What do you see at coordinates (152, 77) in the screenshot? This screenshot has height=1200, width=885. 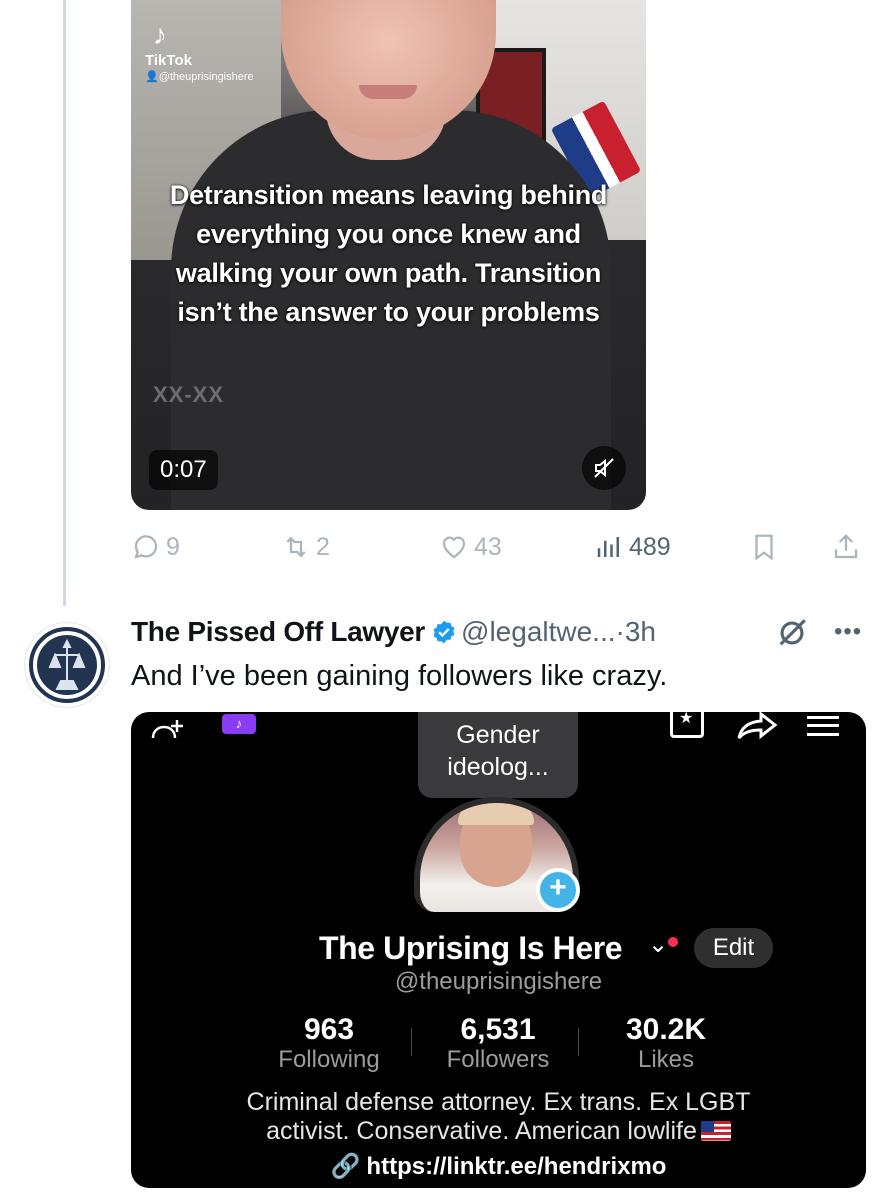 I see `user-icon: 👤` at bounding box center [152, 77].